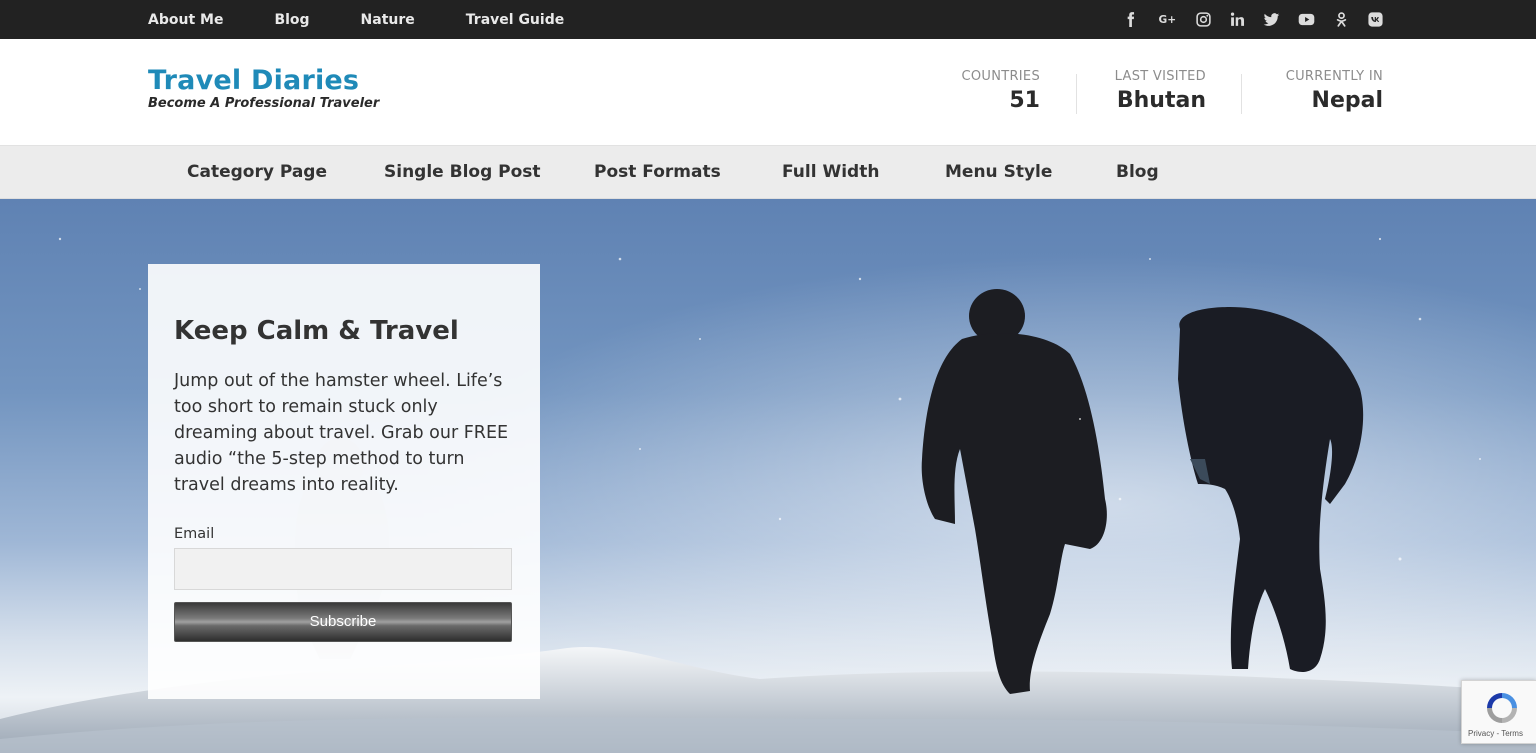 This screenshot has height=753, width=1536. I want to click on google-plus-icon: G+, so click(1167, 19).